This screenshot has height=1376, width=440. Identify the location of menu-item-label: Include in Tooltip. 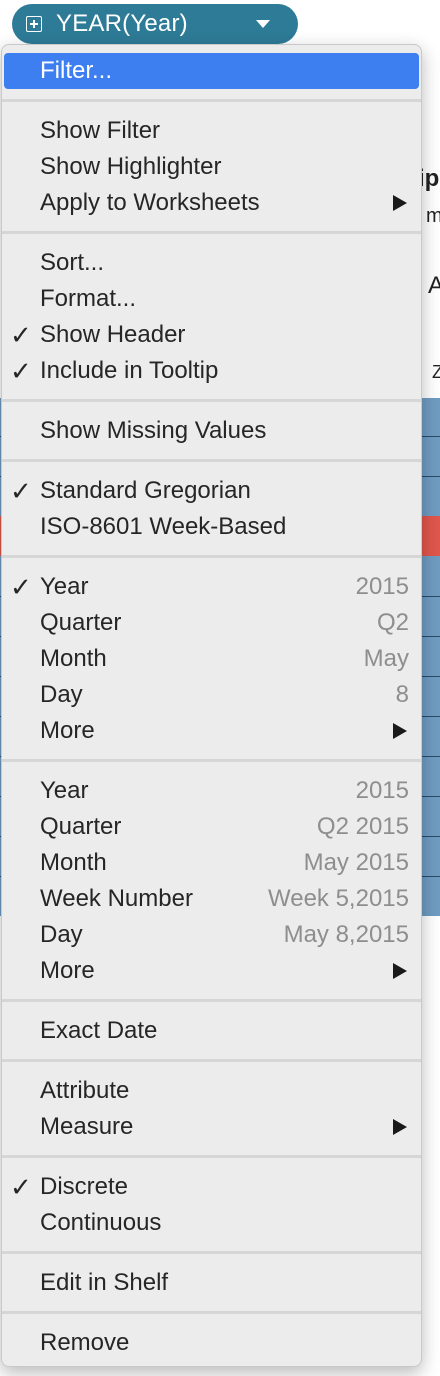
(129, 370).